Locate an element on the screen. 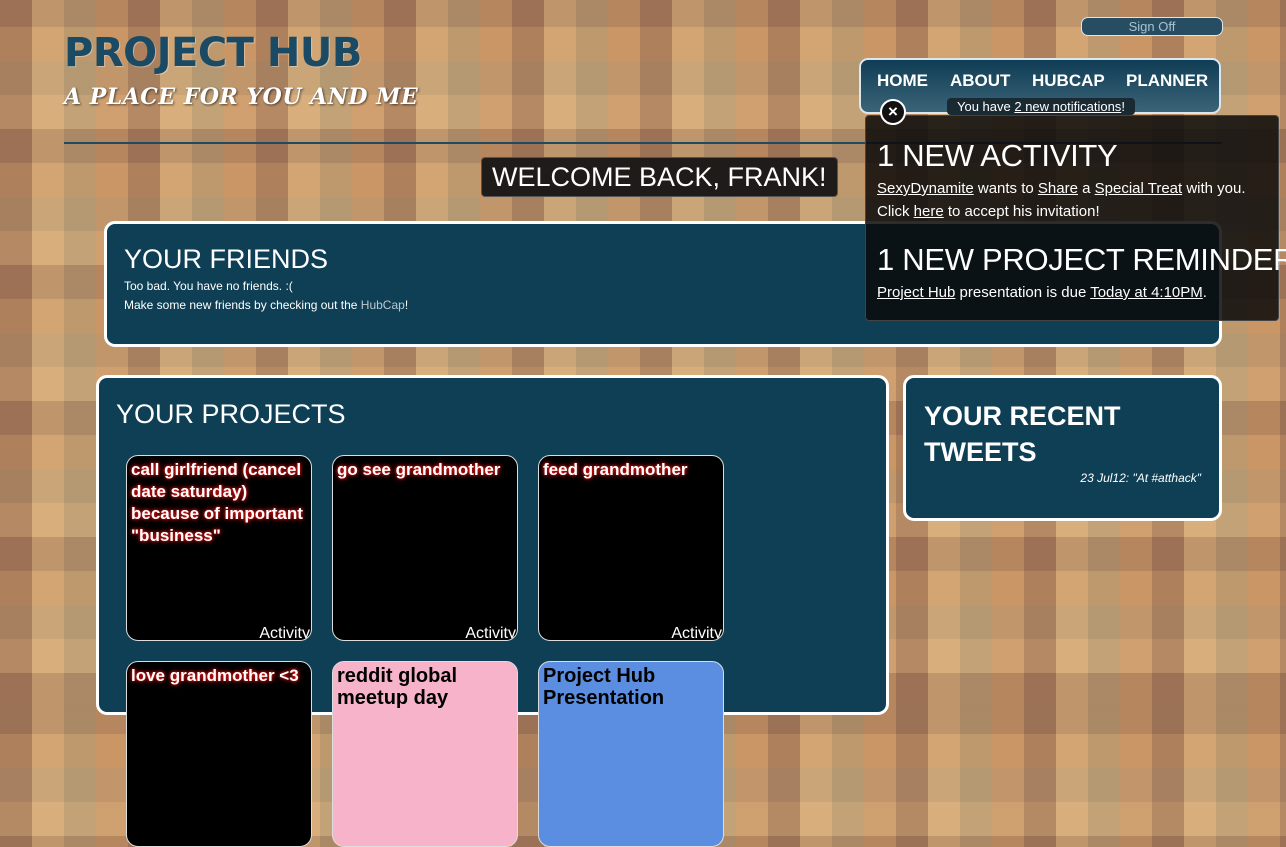 This screenshot has height=847, width=1286. latest-tweet: 23 Jul12: "At #atthack" is located at coordinates (1140, 478).